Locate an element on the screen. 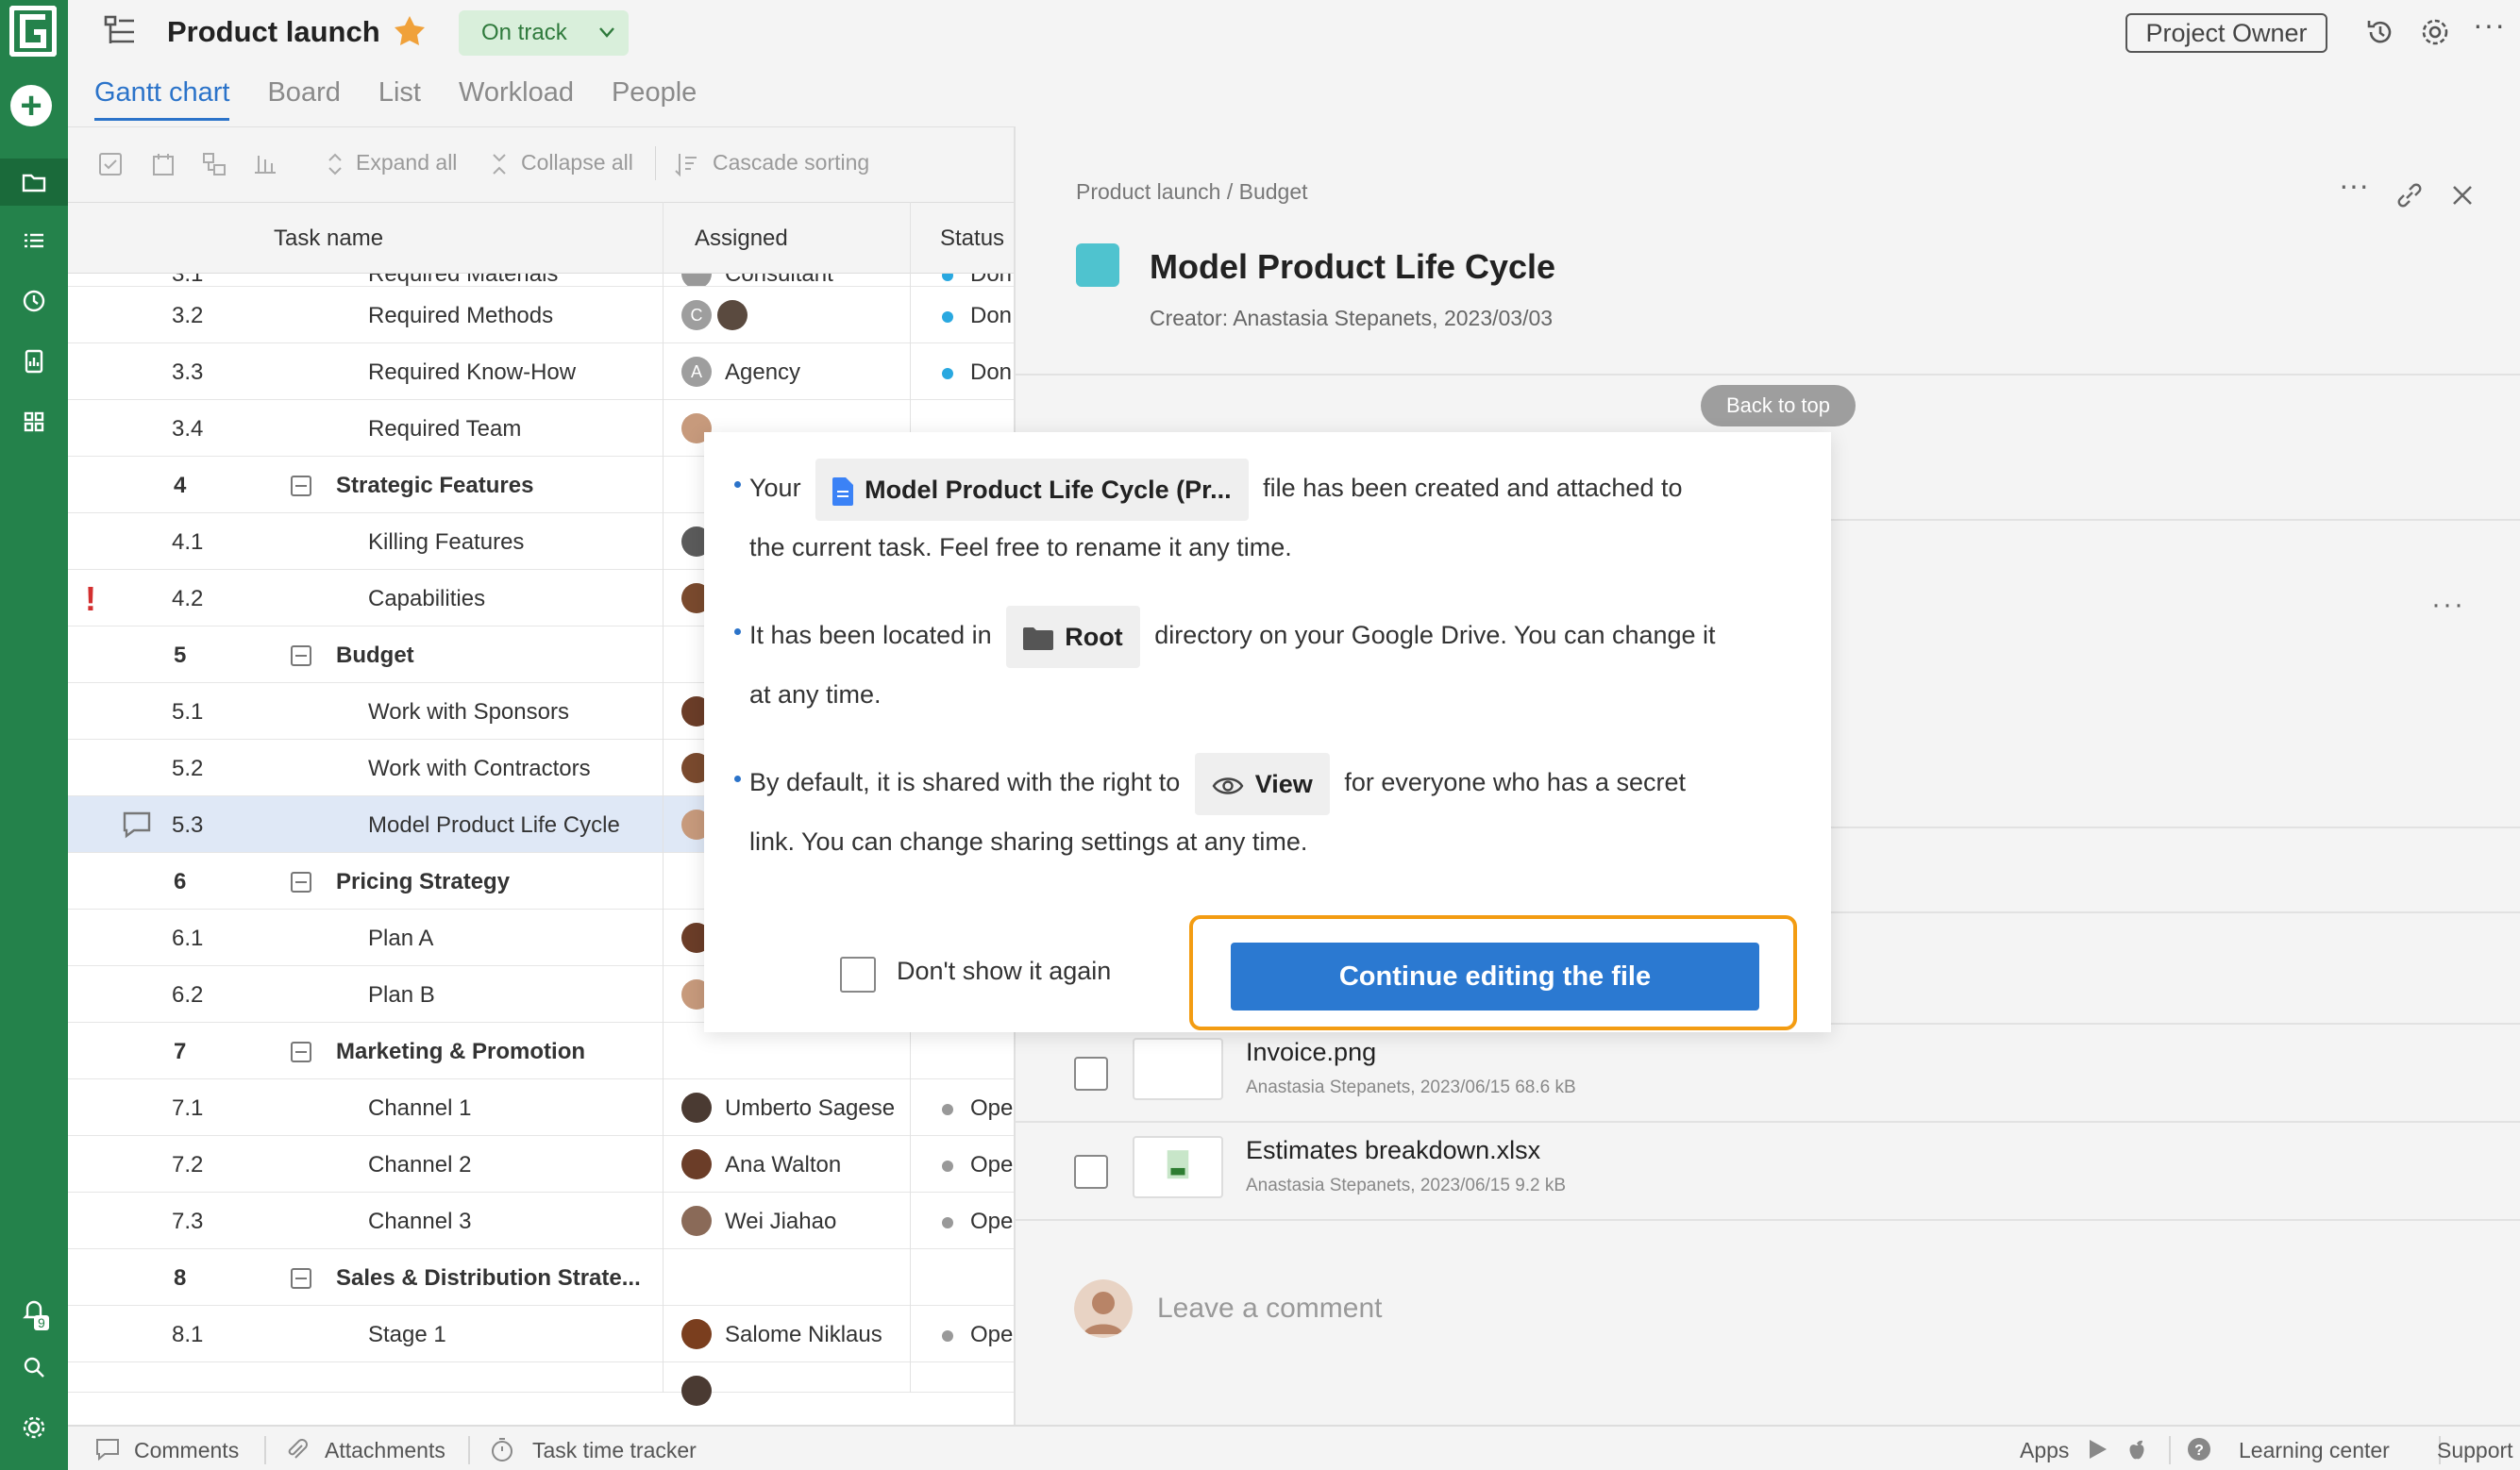  footer-support: Support is located at coordinates (2475, 1450).